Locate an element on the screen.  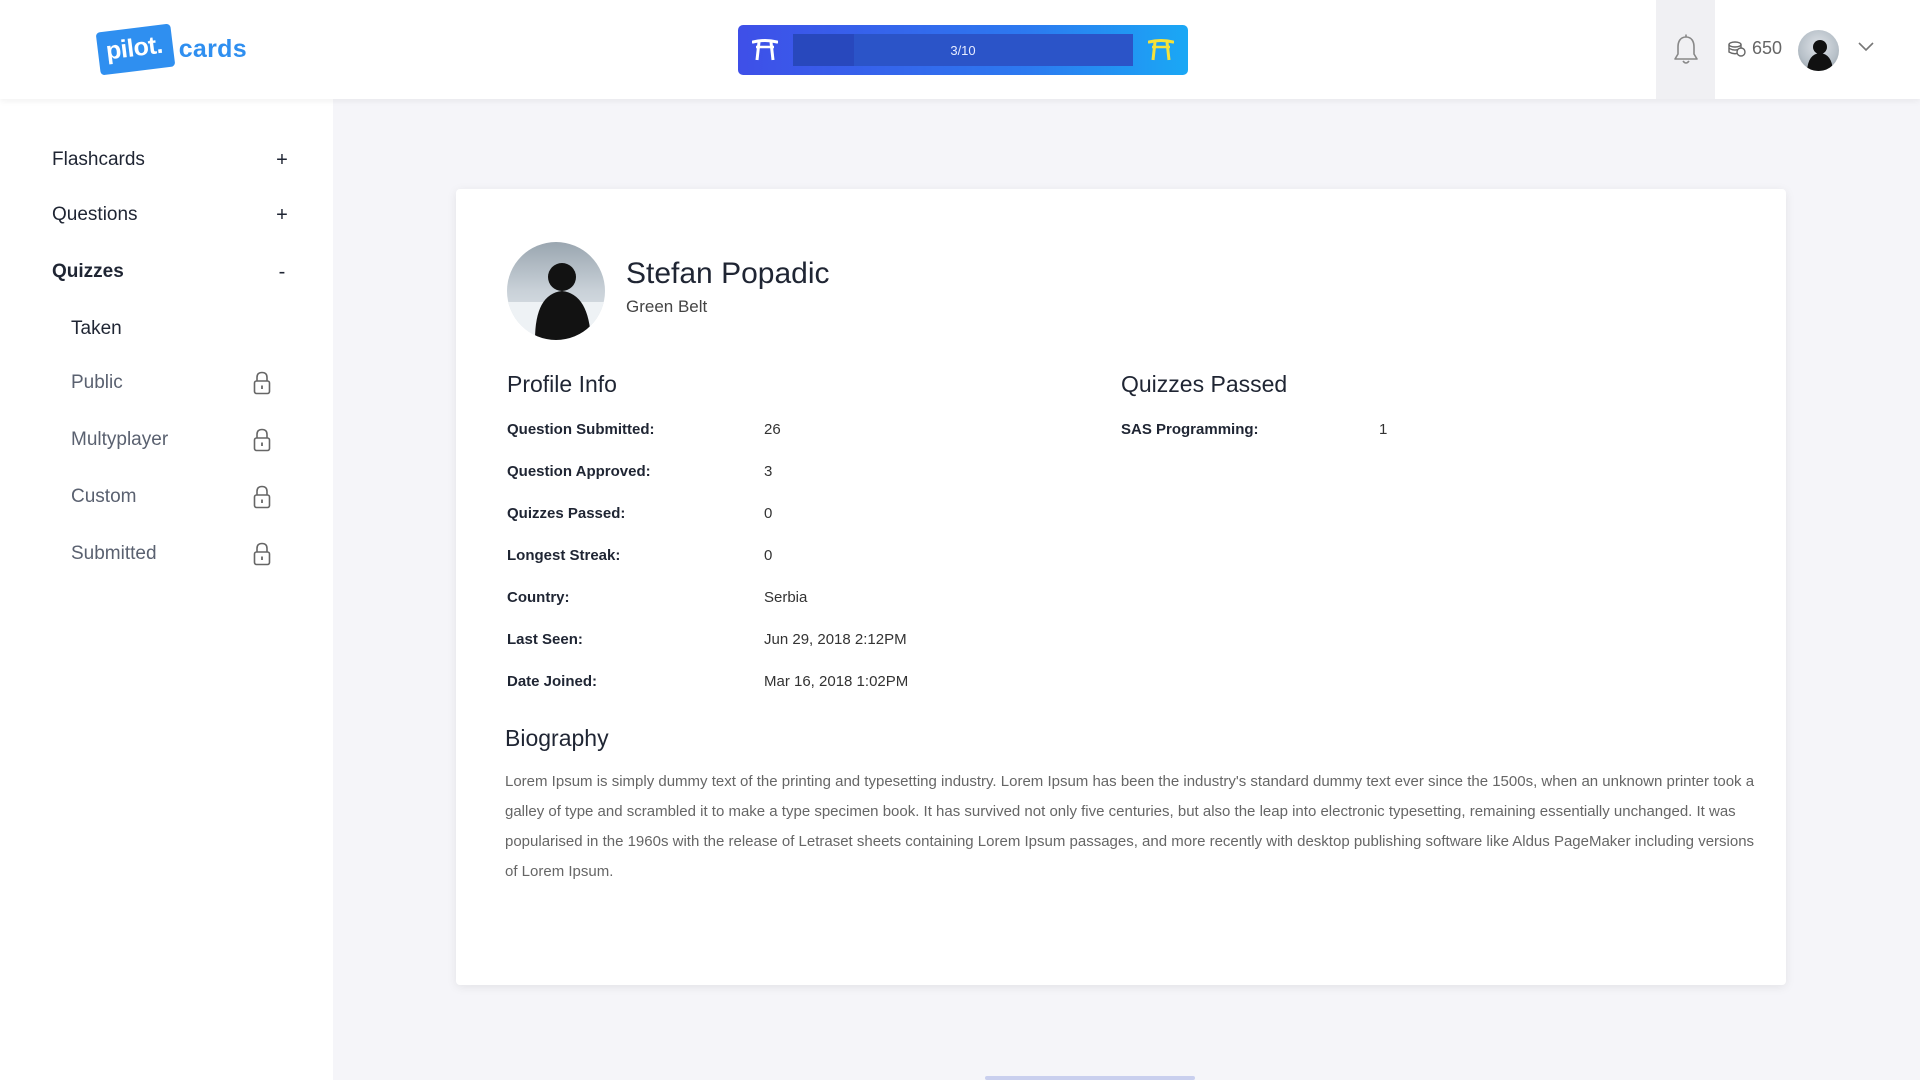
info-key: Longest Streak: is located at coordinates (564, 555).